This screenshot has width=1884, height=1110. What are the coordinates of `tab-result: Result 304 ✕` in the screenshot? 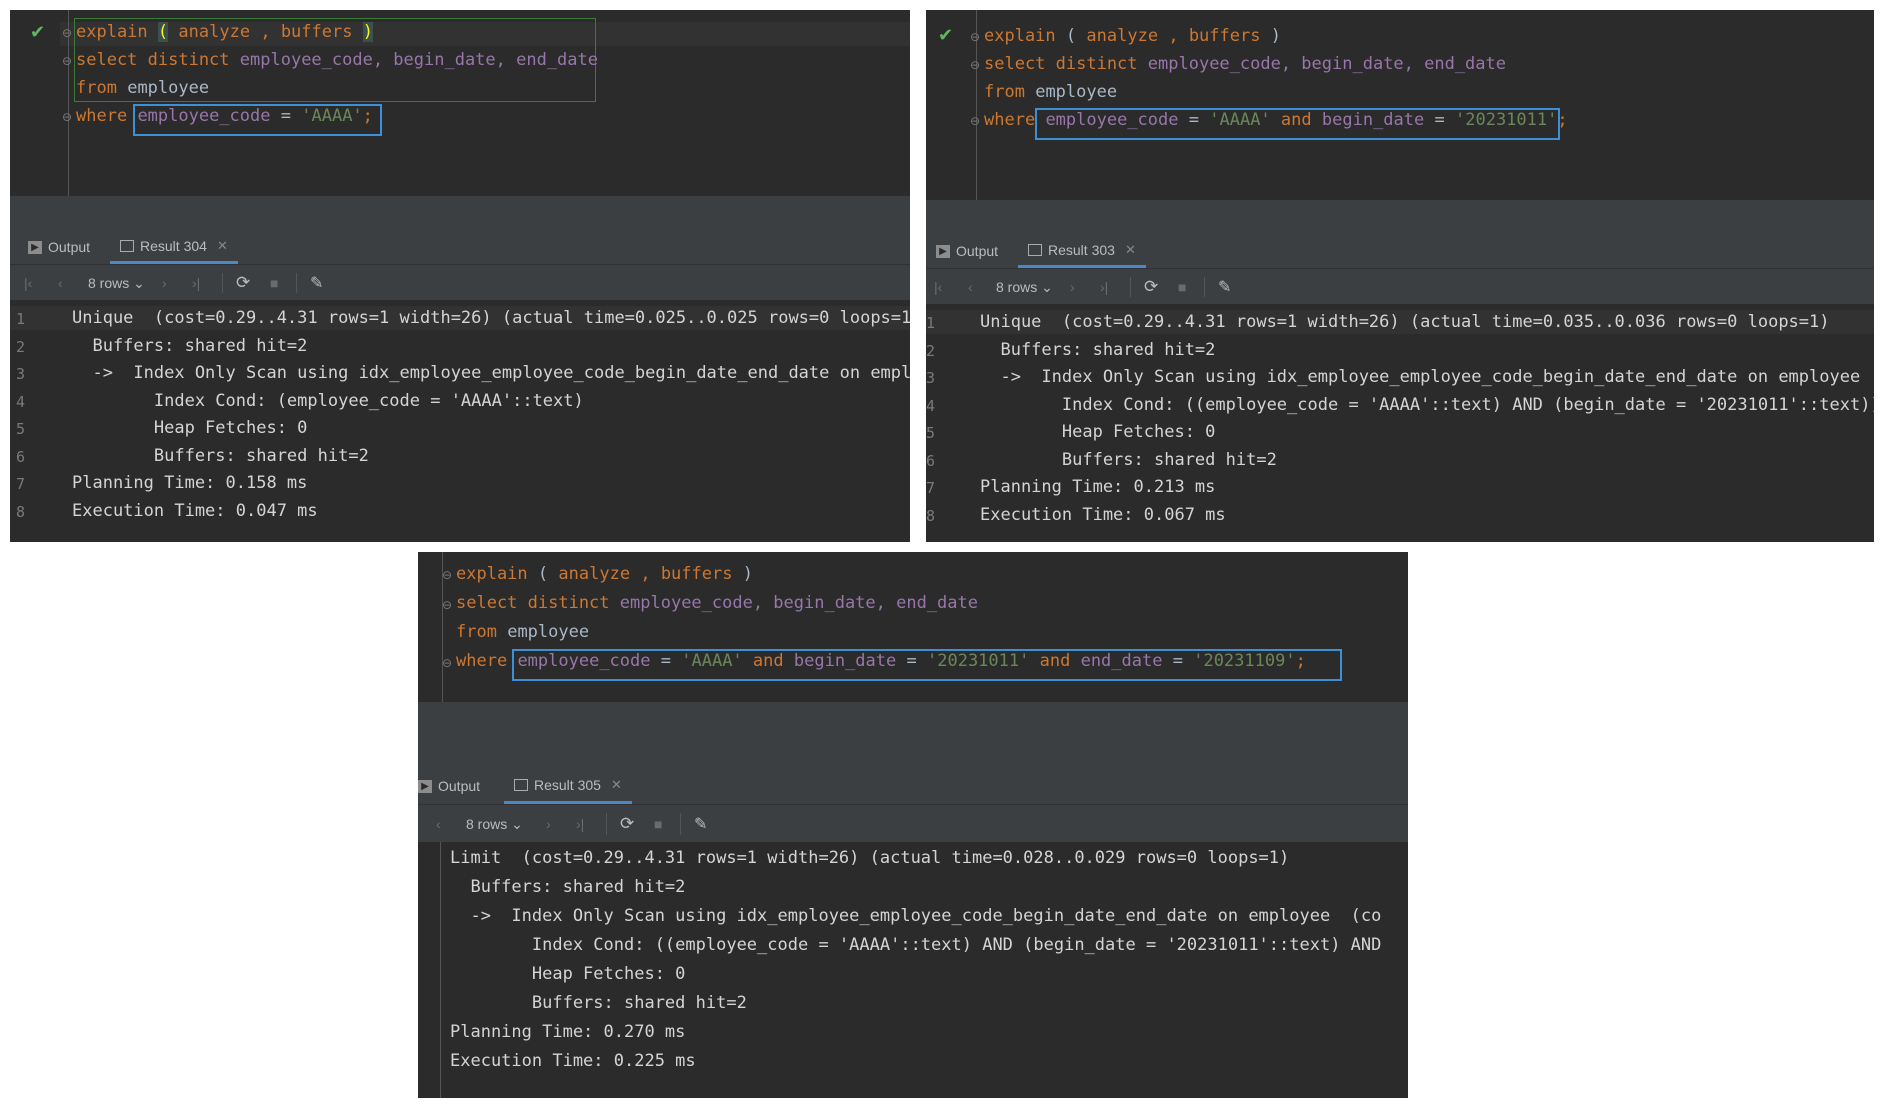 It's located at (174, 247).